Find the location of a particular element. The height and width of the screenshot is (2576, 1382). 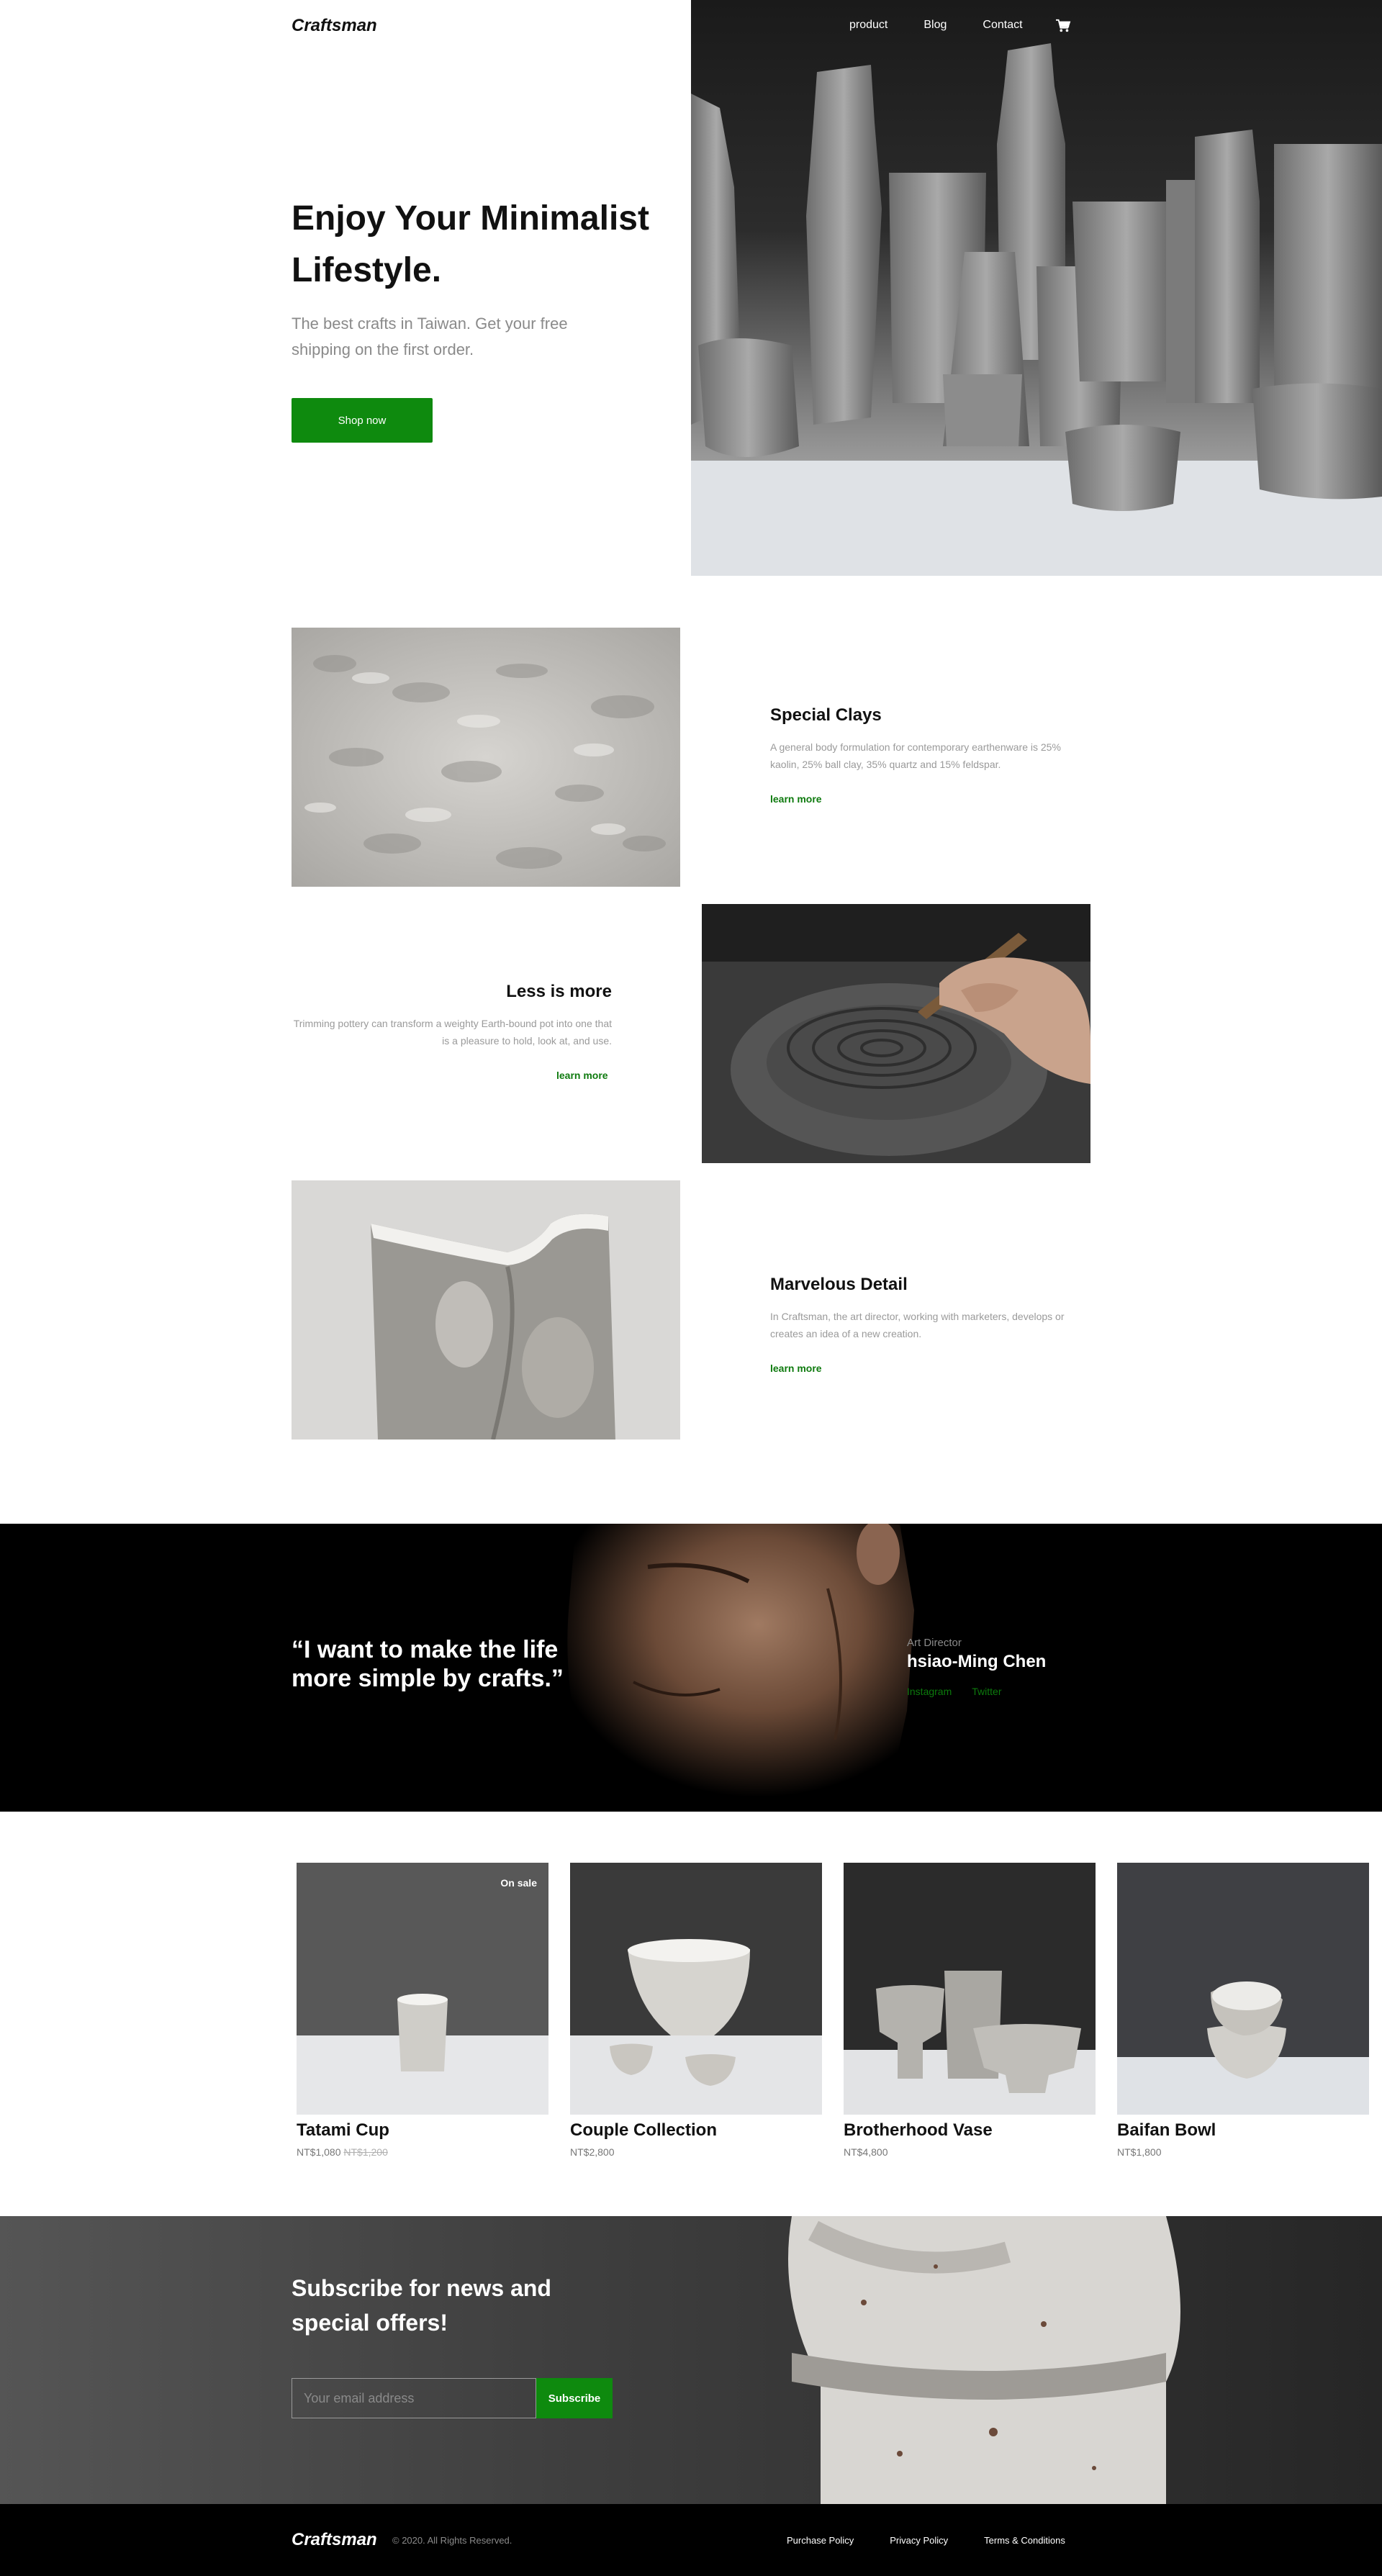

copyright-text: © 2020. All Rights Reserved. is located at coordinates (452, 2540).